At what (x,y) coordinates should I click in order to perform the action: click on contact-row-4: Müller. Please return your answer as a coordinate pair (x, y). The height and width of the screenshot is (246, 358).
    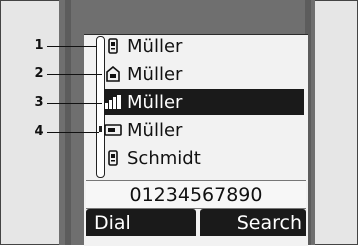
    Looking at the image, I should click on (204, 130).